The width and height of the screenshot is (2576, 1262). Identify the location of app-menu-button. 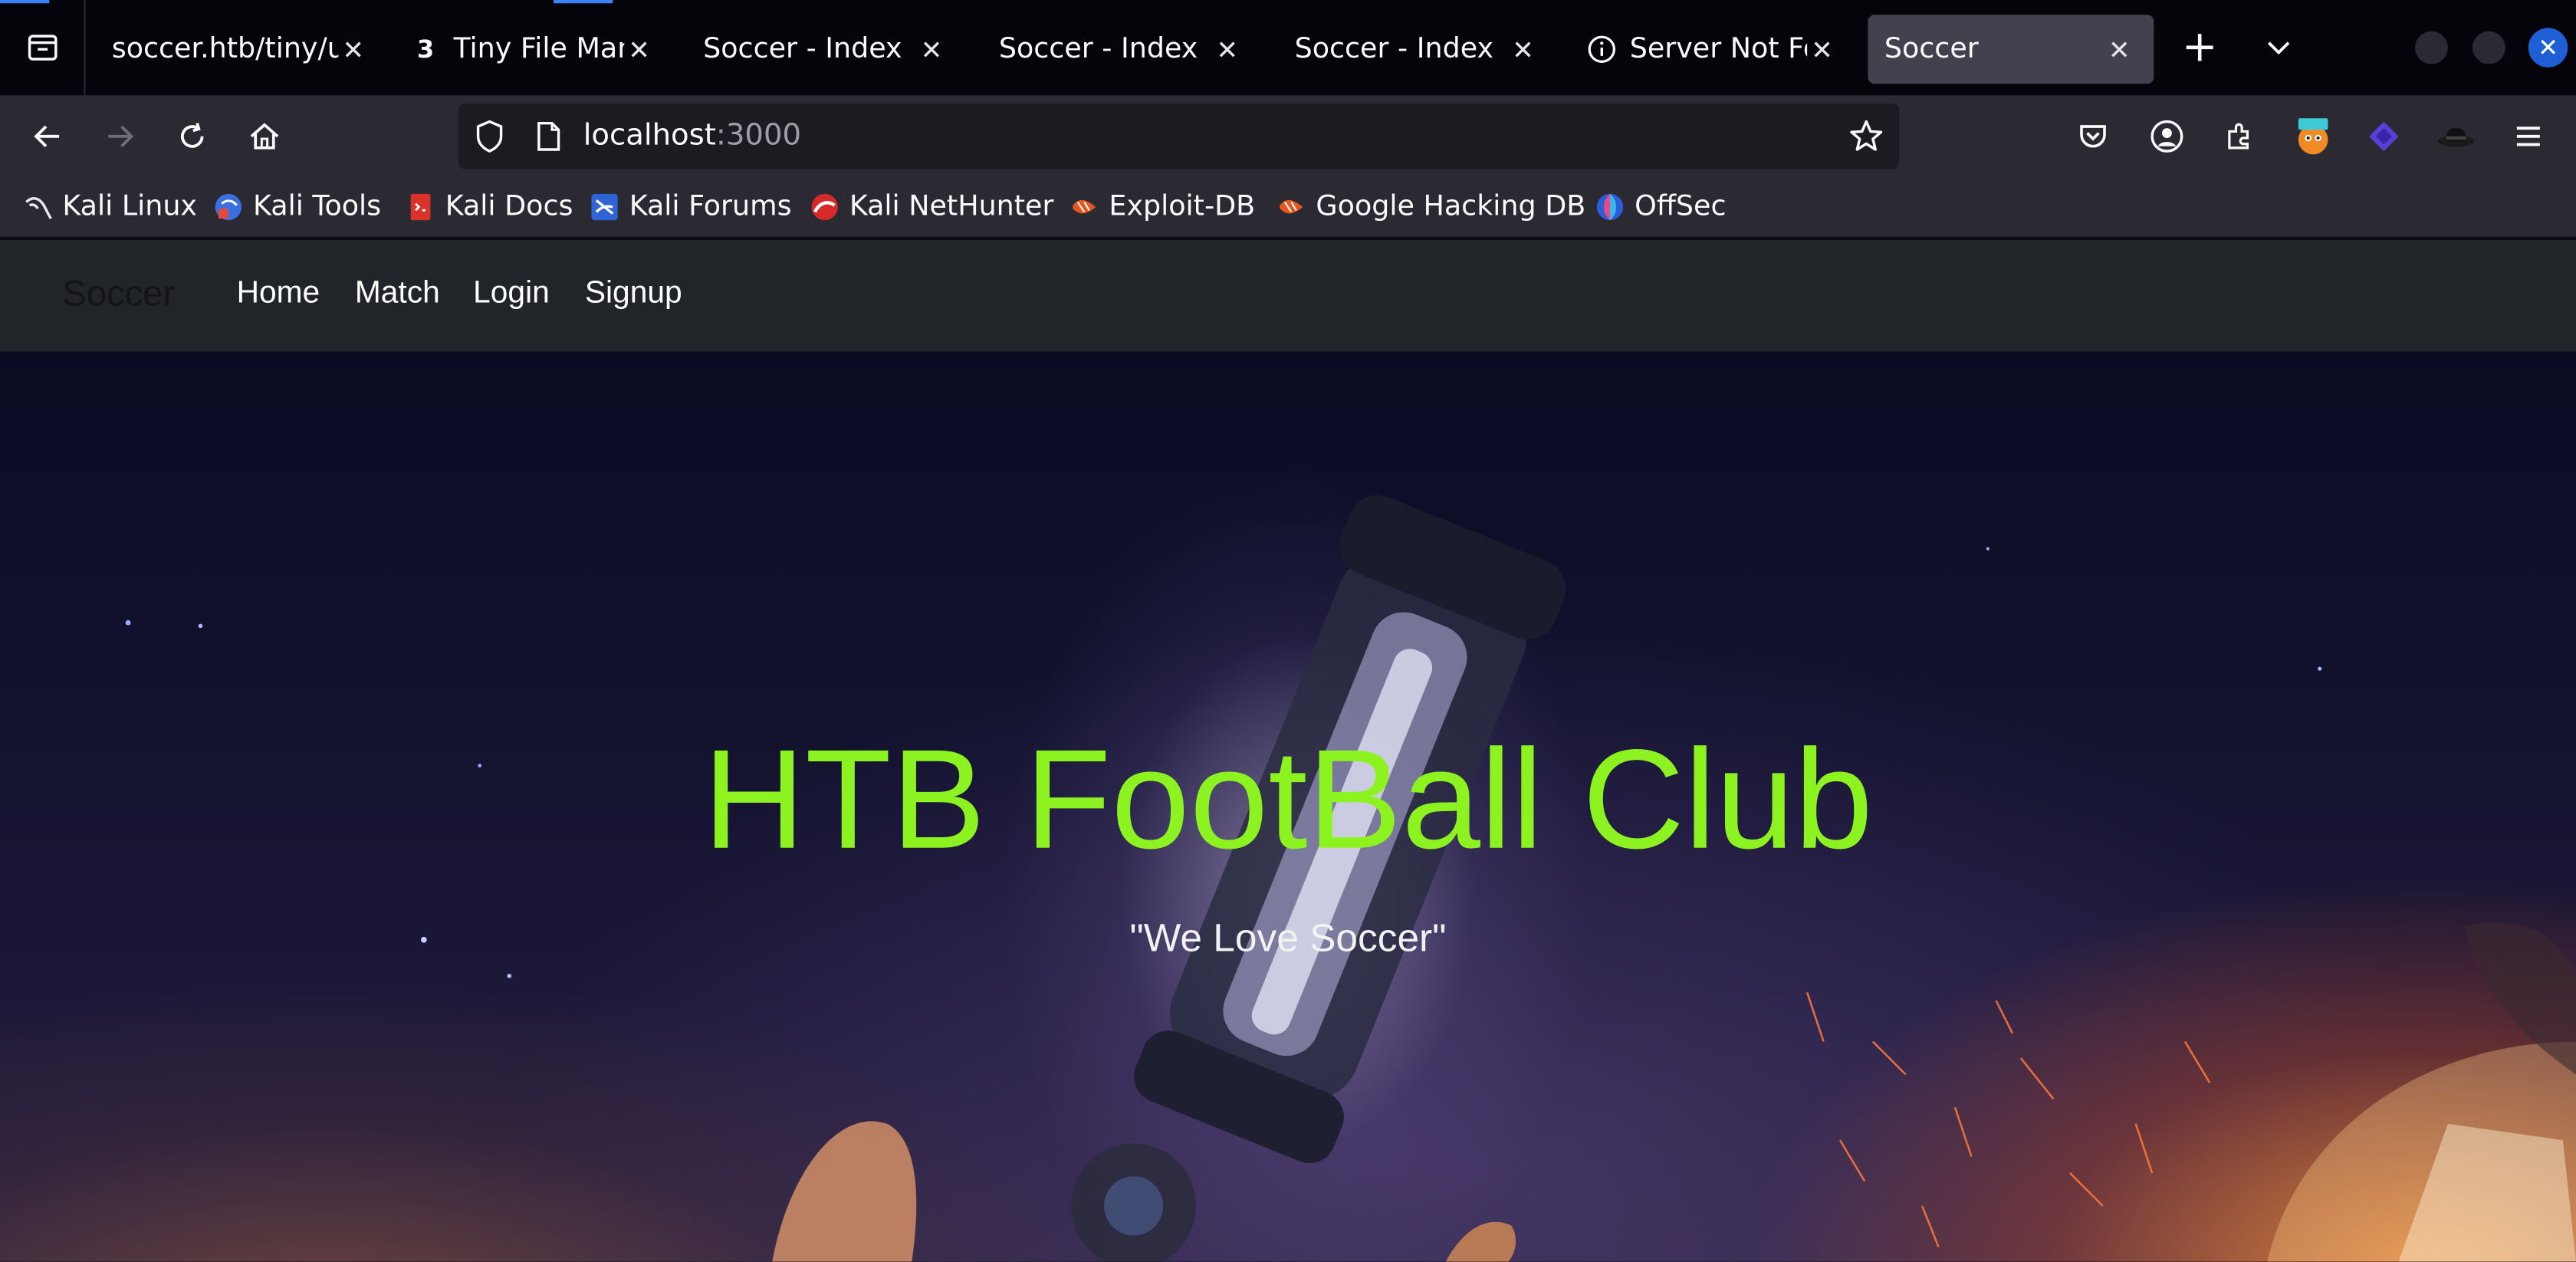
(2528, 136).